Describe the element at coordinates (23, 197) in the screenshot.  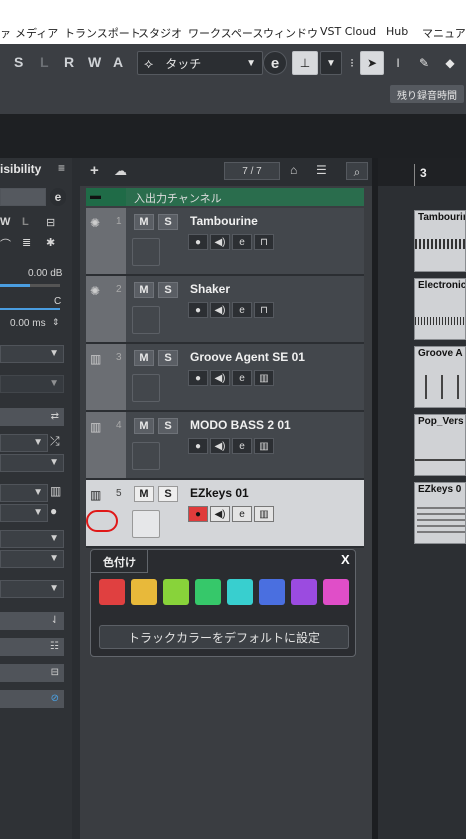
I see `track-name-field` at that location.